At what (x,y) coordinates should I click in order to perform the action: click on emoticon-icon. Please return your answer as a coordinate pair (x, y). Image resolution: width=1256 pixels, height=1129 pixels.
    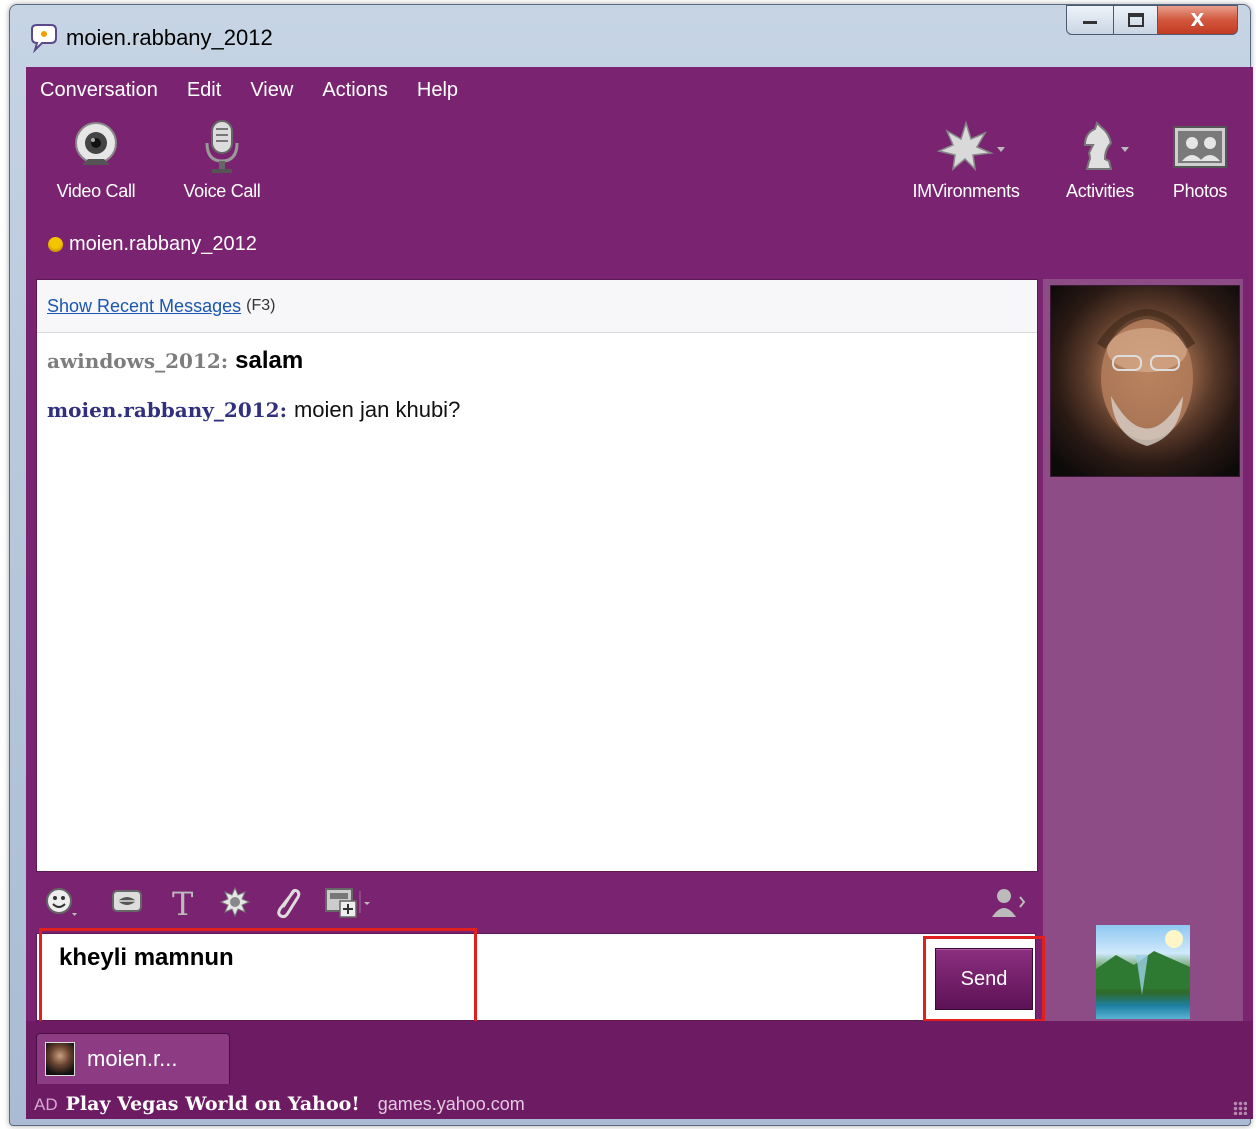
    Looking at the image, I should click on (61, 902).